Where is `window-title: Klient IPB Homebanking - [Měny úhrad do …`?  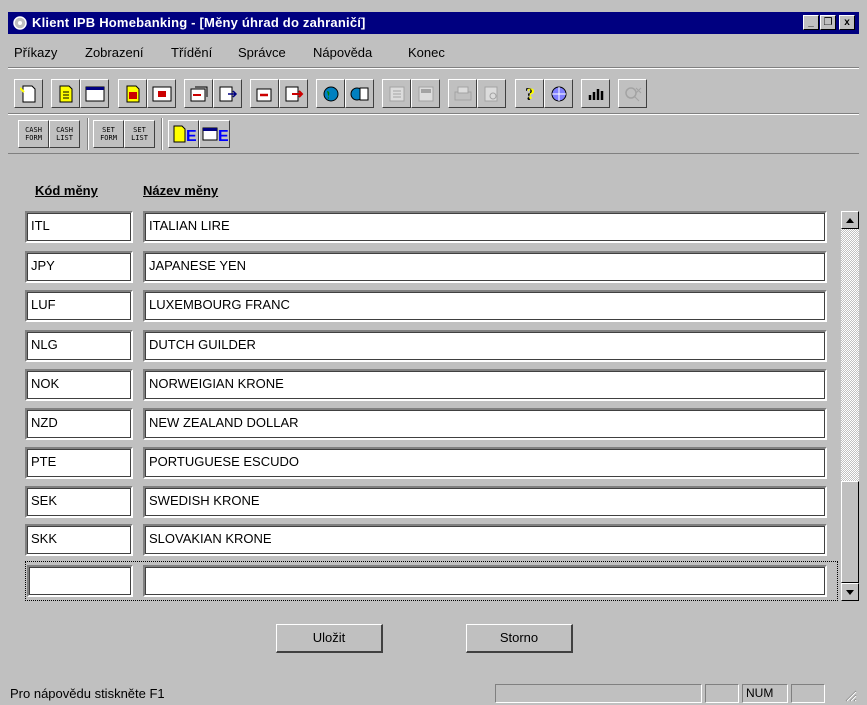
window-title: Klient IPB Homebanking - [Měny úhrad do … is located at coordinates (199, 22).